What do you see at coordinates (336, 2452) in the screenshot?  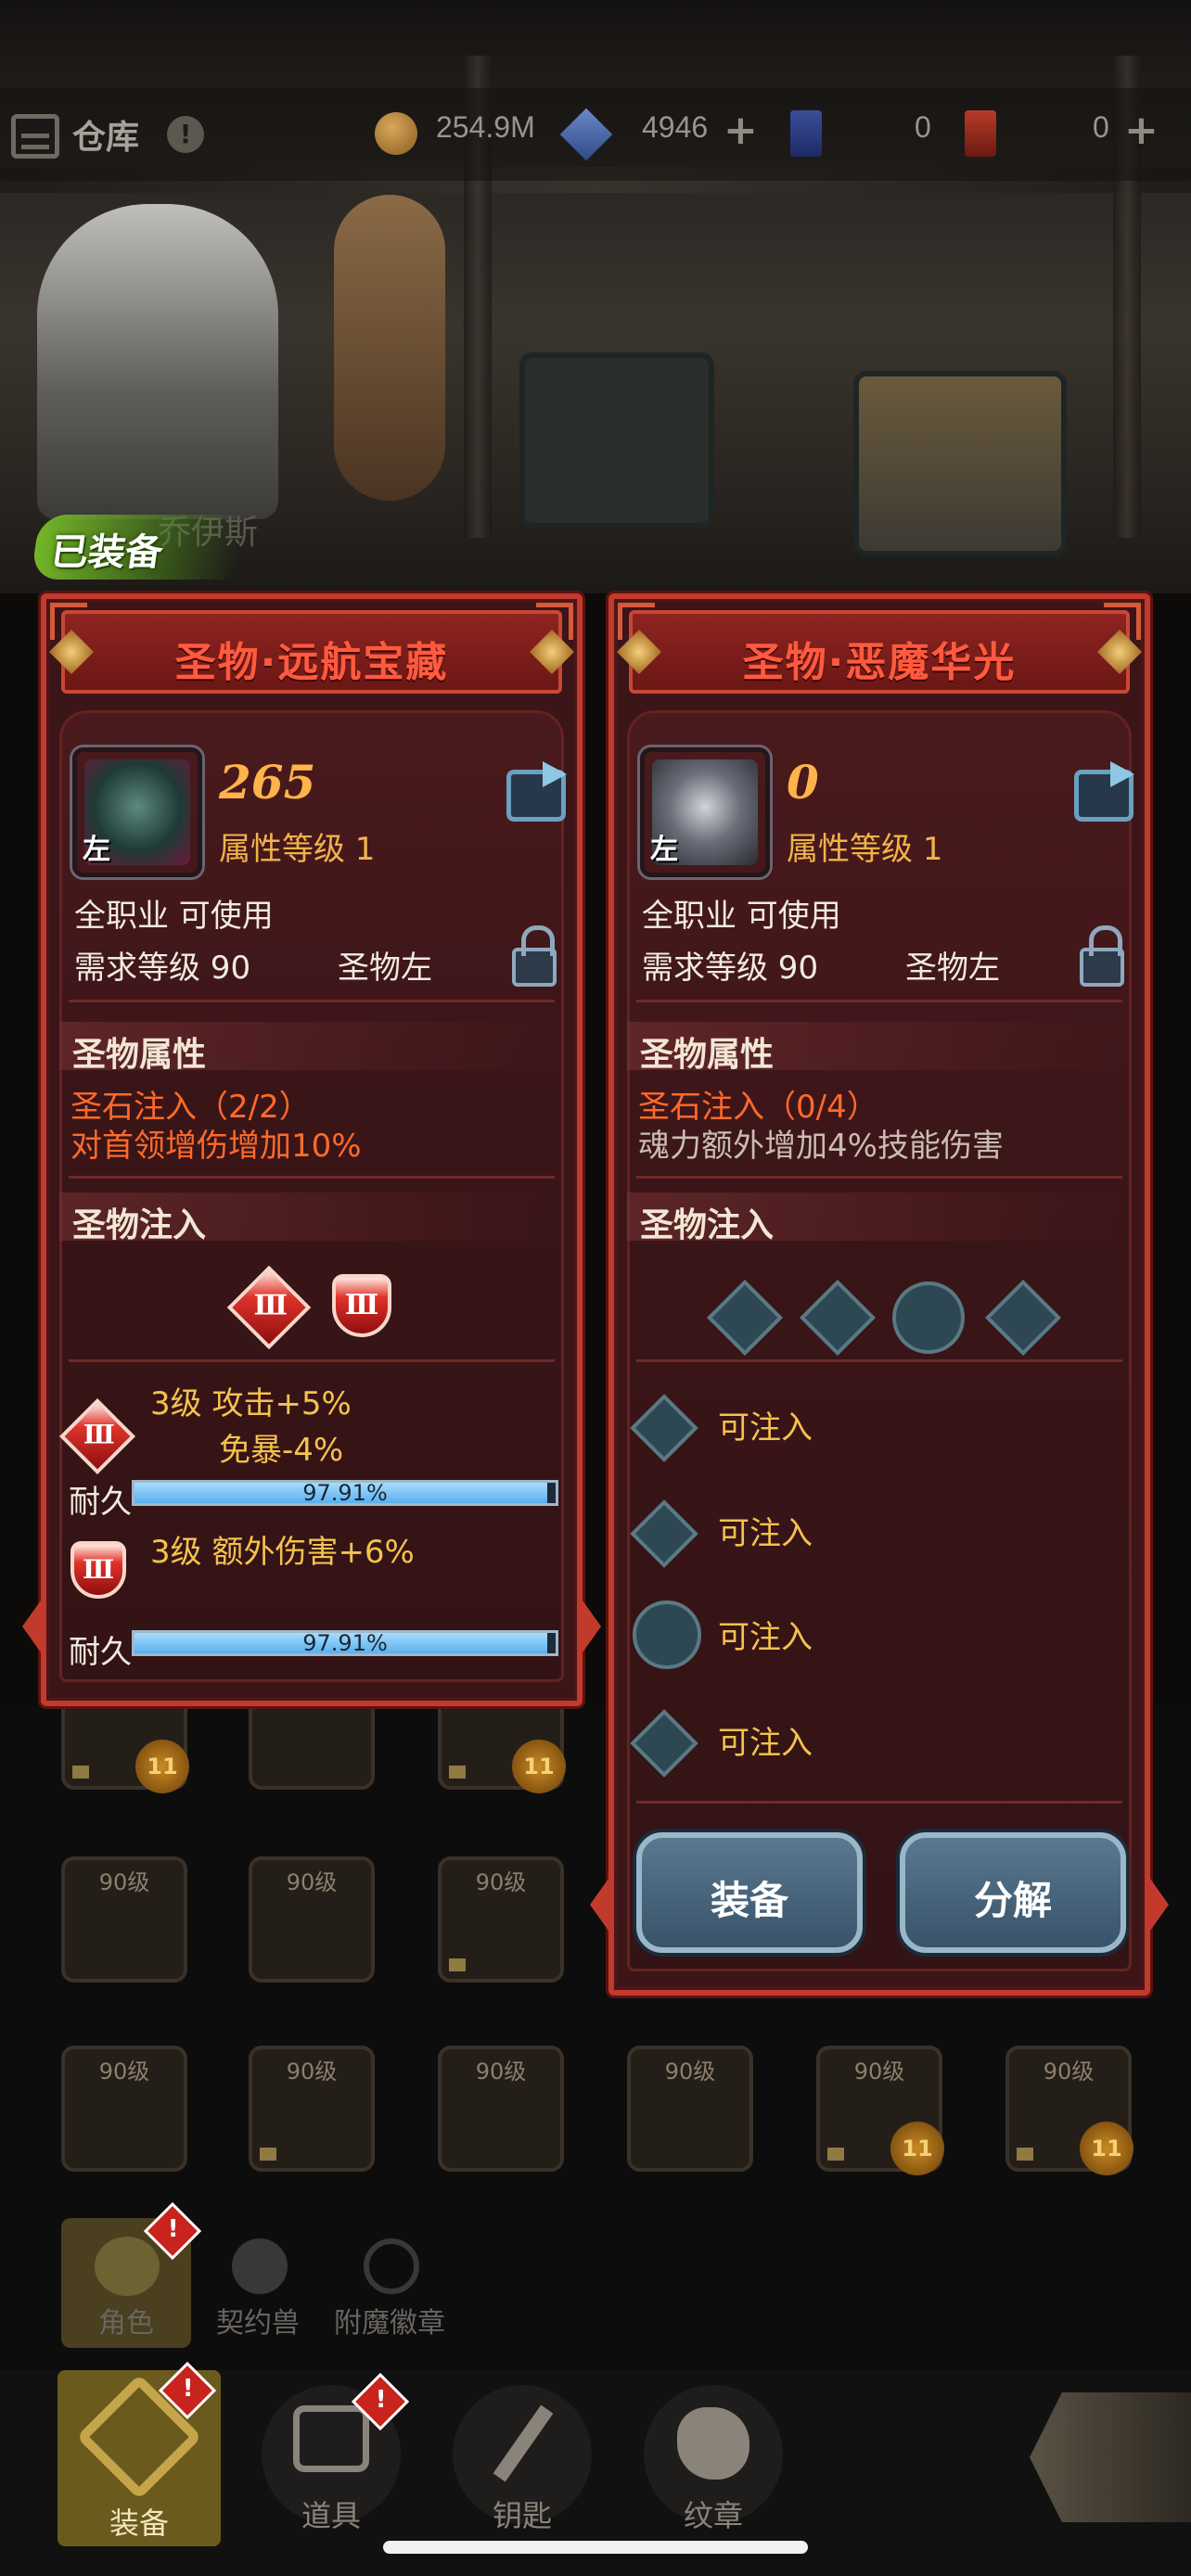 I see `nav-items: 道具` at bounding box center [336, 2452].